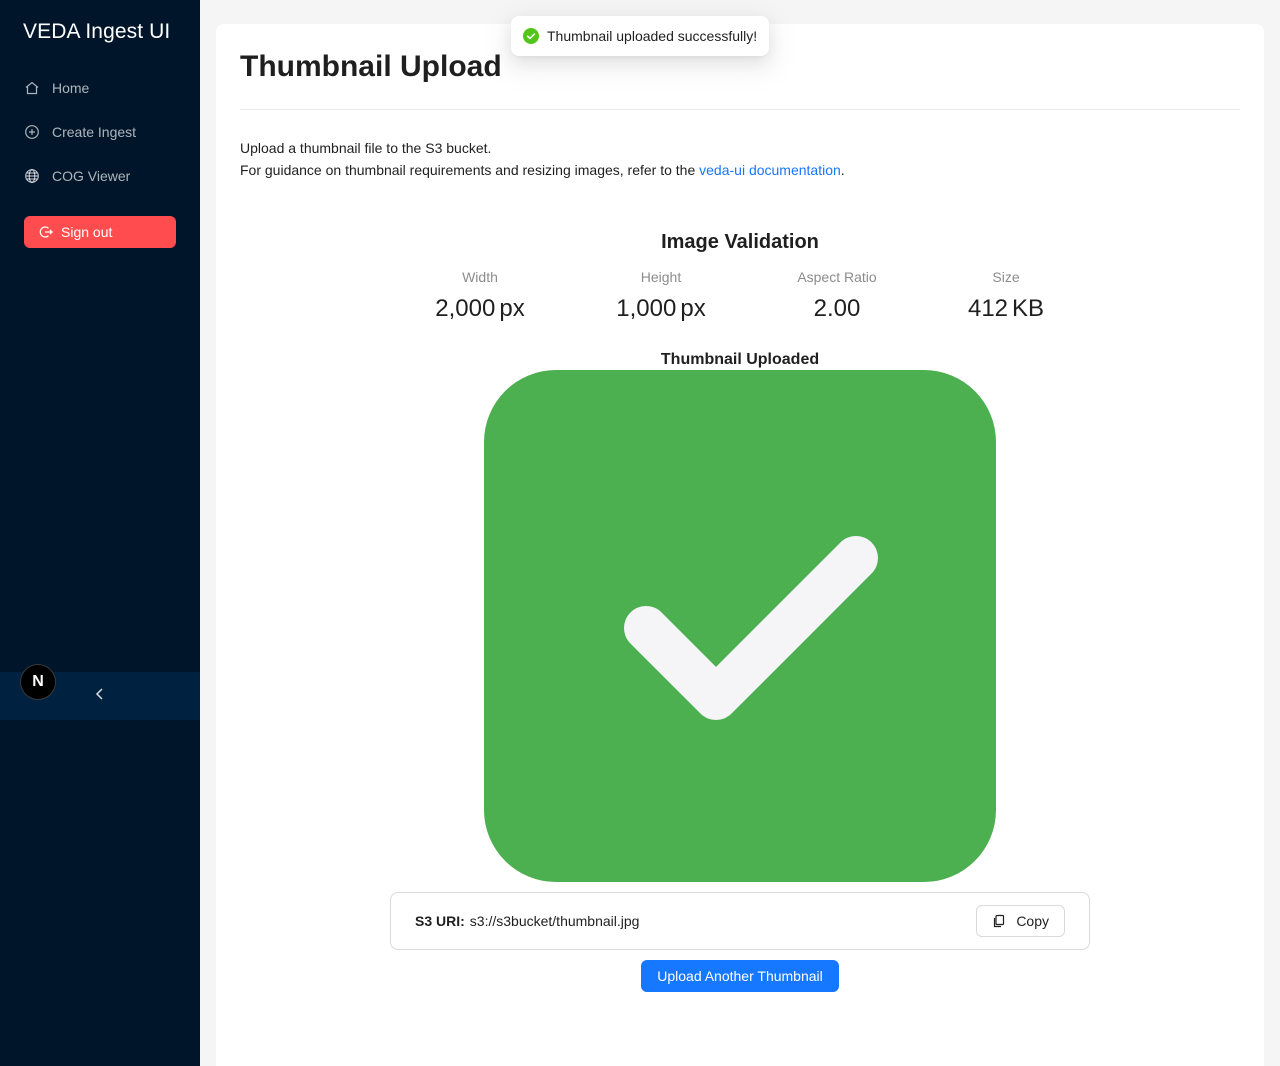 This screenshot has width=1280, height=1066. I want to click on sidebar-item-label: COG Viewer, so click(91, 176).